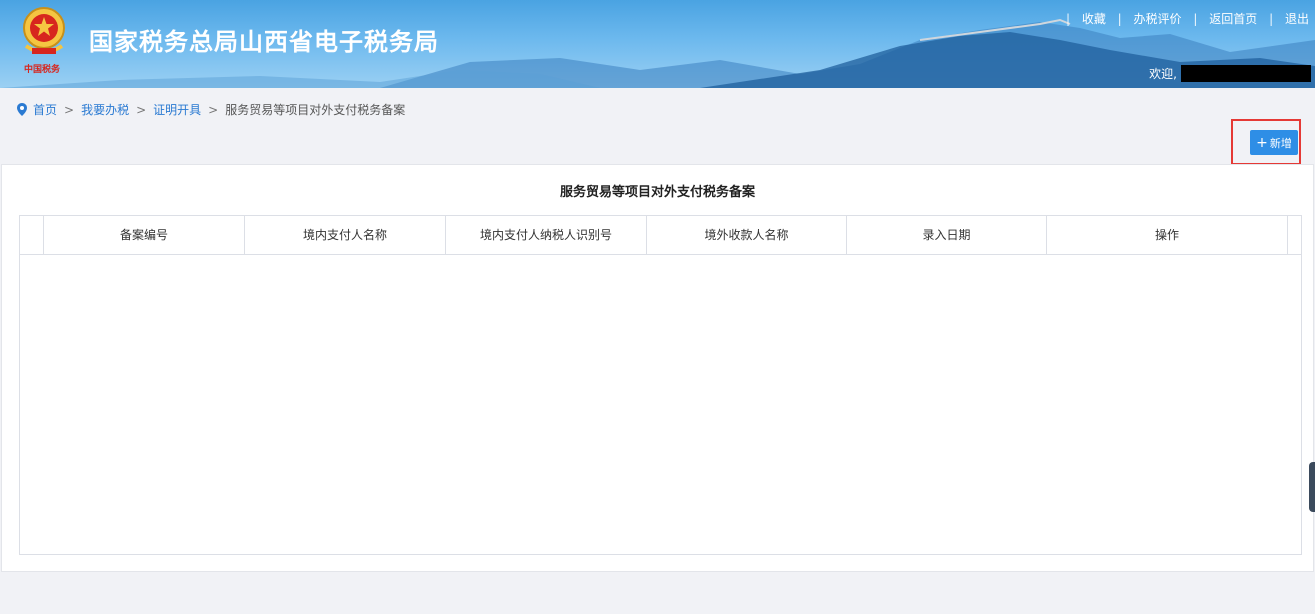 This screenshot has height=614, width=1315. What do you see at coordinates (22, 109) in the screenshot?
I see `location-pin-icon` at bounding box center [22, 109].